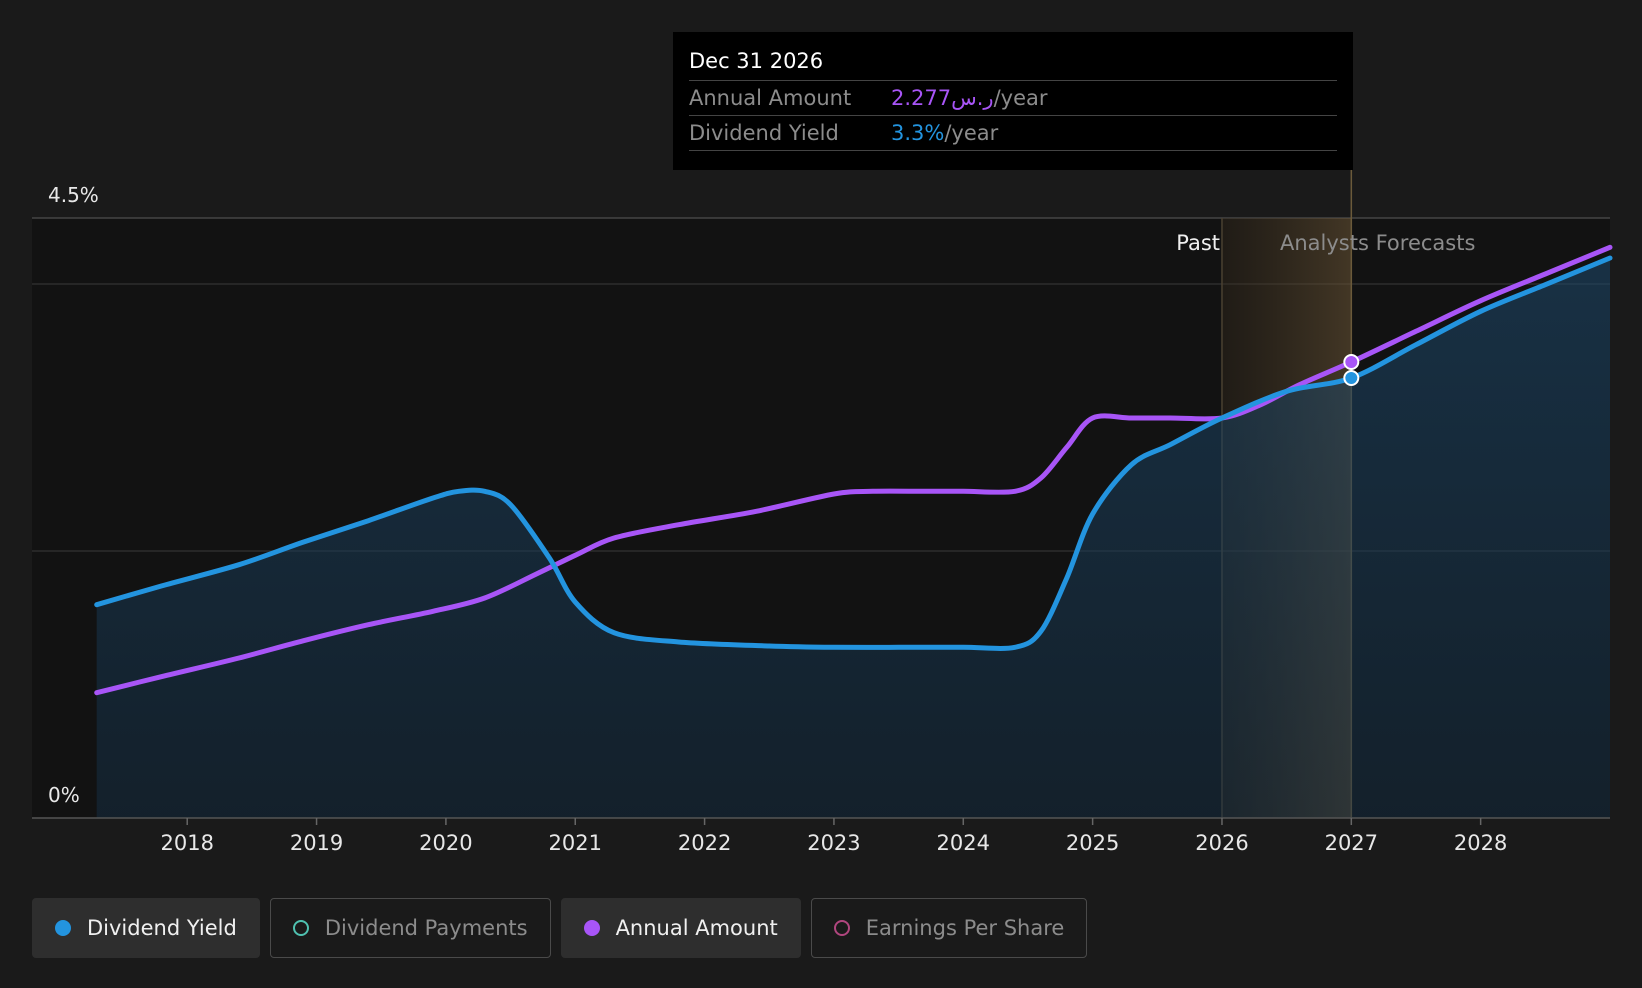 The image size is (1642, 988). I want to click on x-tick-label: 2020, so click(445, 843).